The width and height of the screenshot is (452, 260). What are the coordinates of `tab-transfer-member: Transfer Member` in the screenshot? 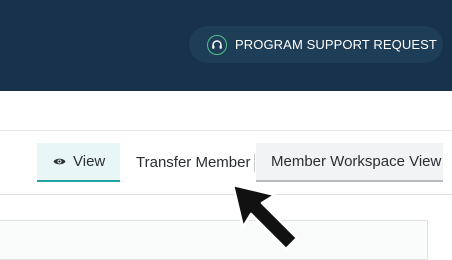 It's located at (187, 162).